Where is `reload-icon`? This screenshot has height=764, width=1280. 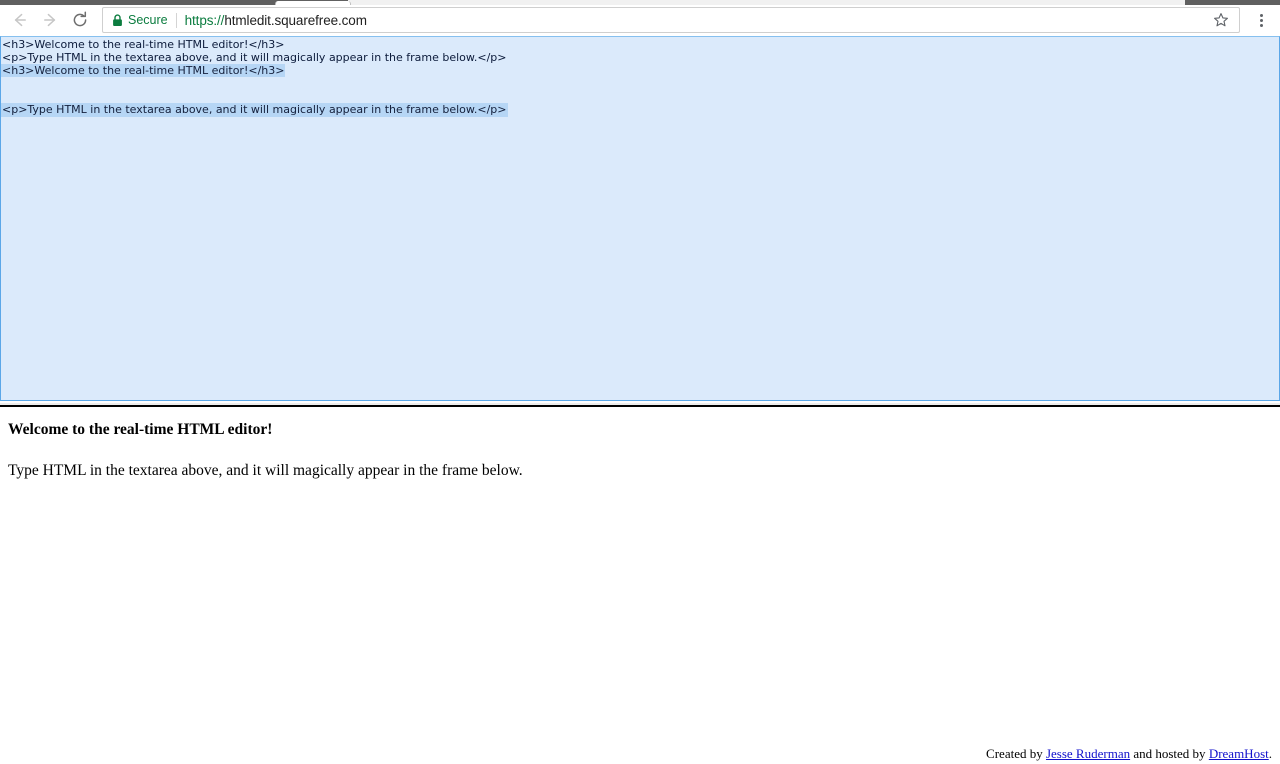
reload-icon is located at coordinates (80, 19).